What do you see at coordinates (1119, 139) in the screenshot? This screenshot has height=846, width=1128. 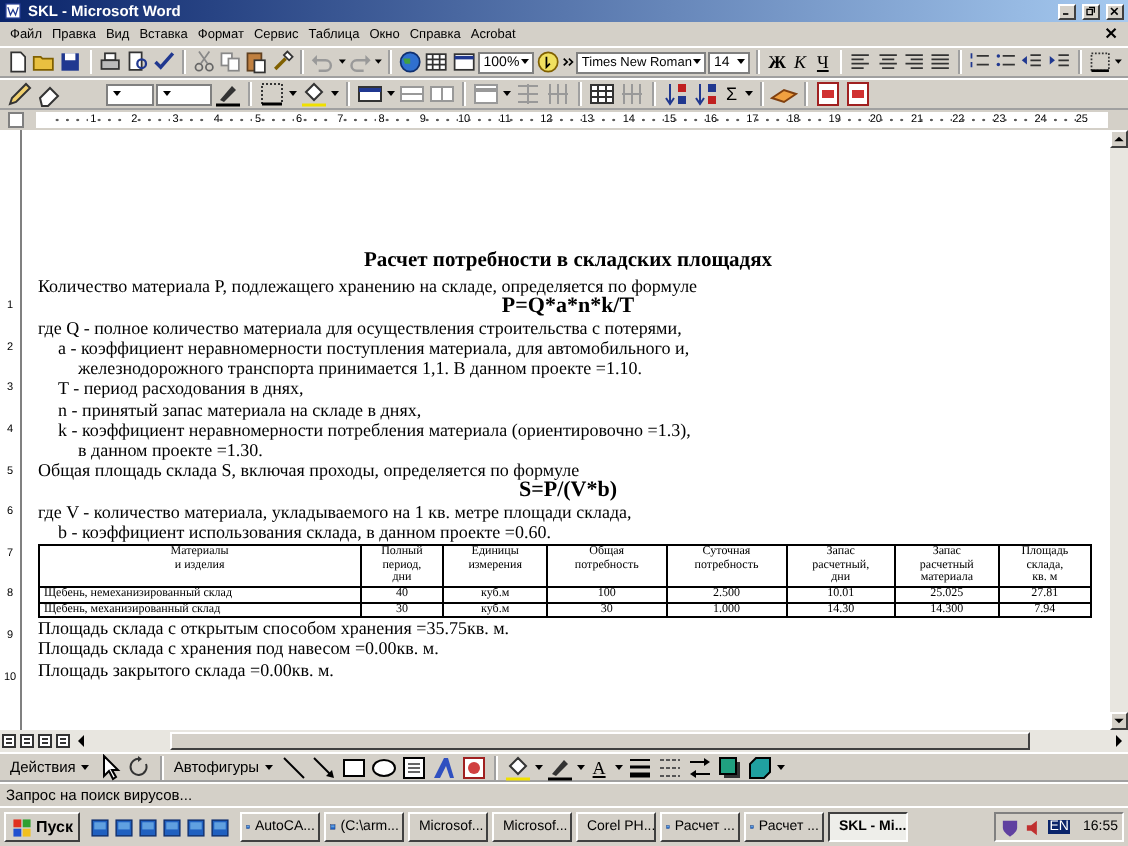 I see `up-arrow-icon` at bounding box center [1119, 139].